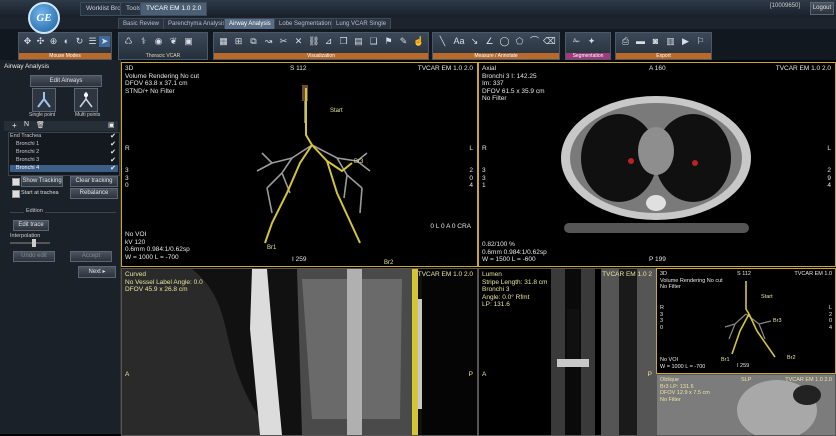  What do you see at coordinates (785, 6) in the screenshot?
I see `user-id: [10009650]` at bounding box center [785, 6].